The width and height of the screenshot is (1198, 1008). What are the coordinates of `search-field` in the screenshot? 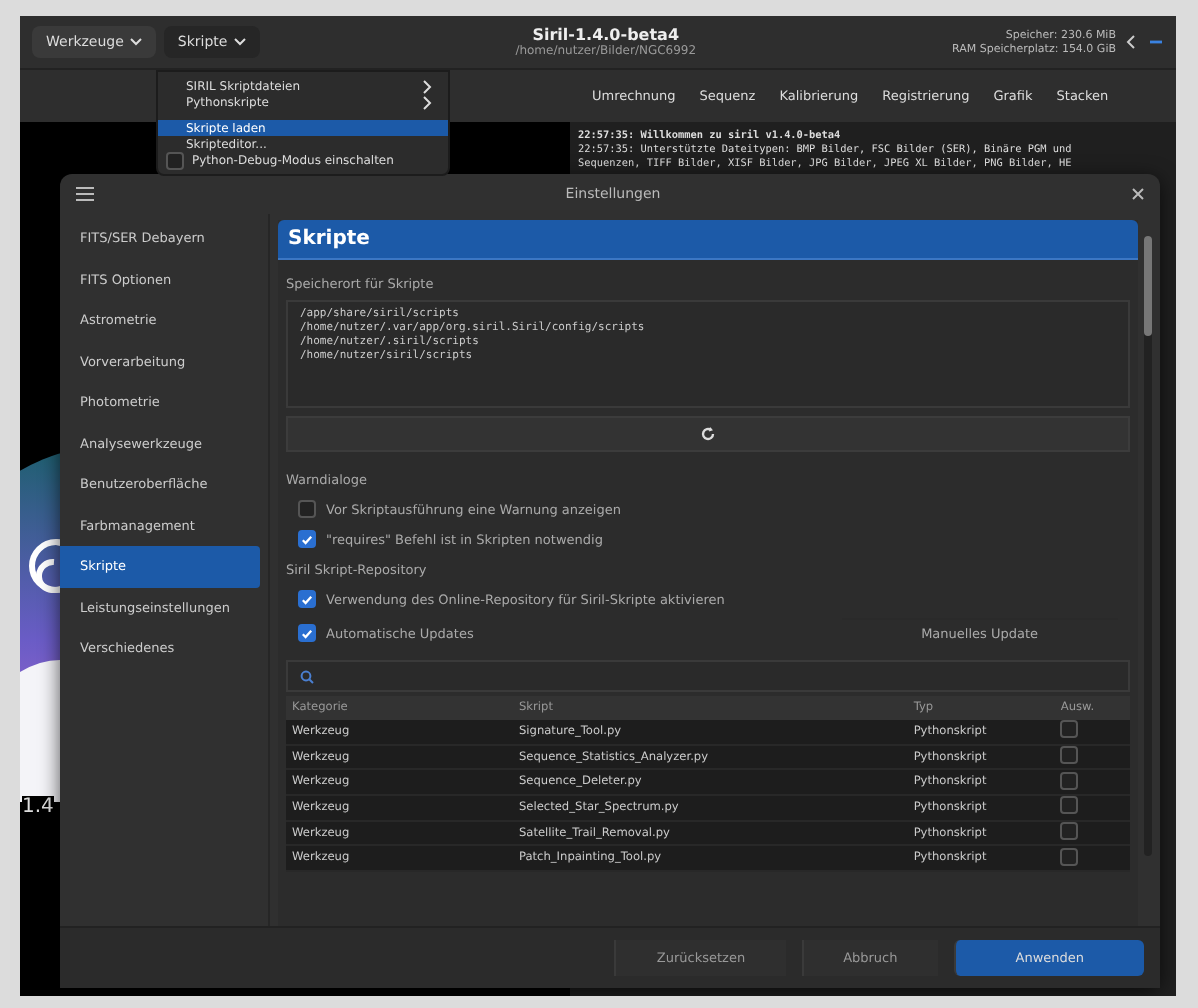 It's located at (708, 676).